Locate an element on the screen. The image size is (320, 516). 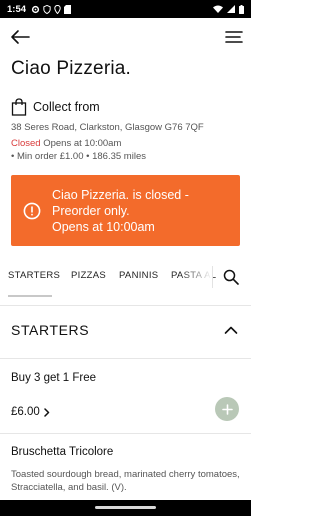
menu-item-name: Bruschetta Tricolore is located at coordinates (62, 452).